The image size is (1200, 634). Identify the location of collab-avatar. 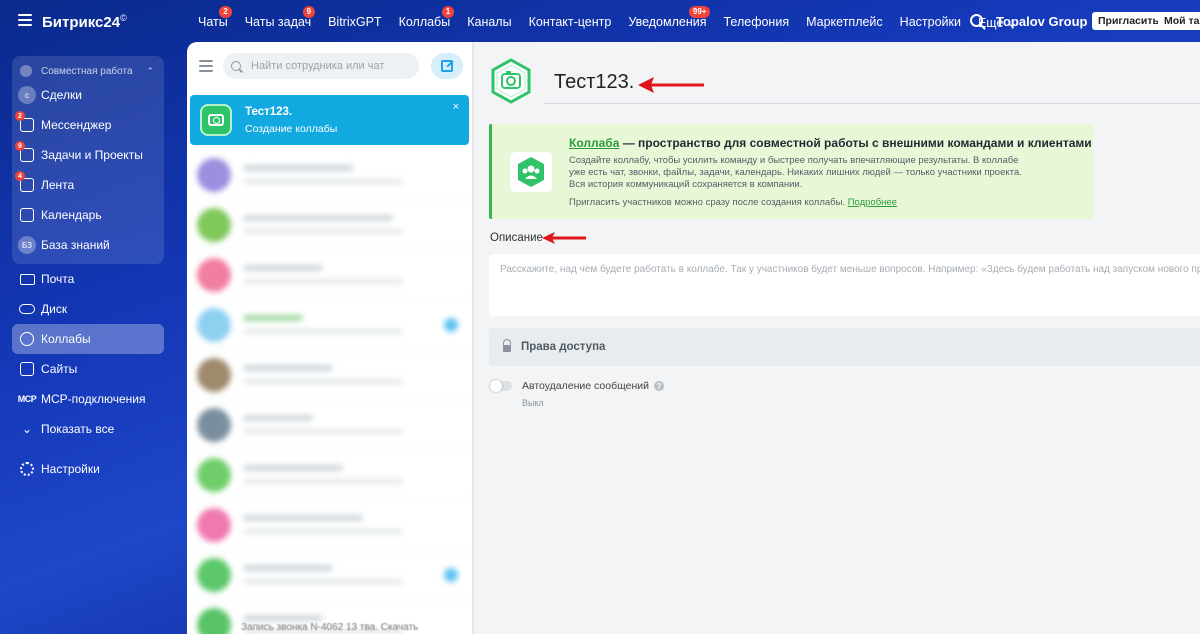
(216, 120).